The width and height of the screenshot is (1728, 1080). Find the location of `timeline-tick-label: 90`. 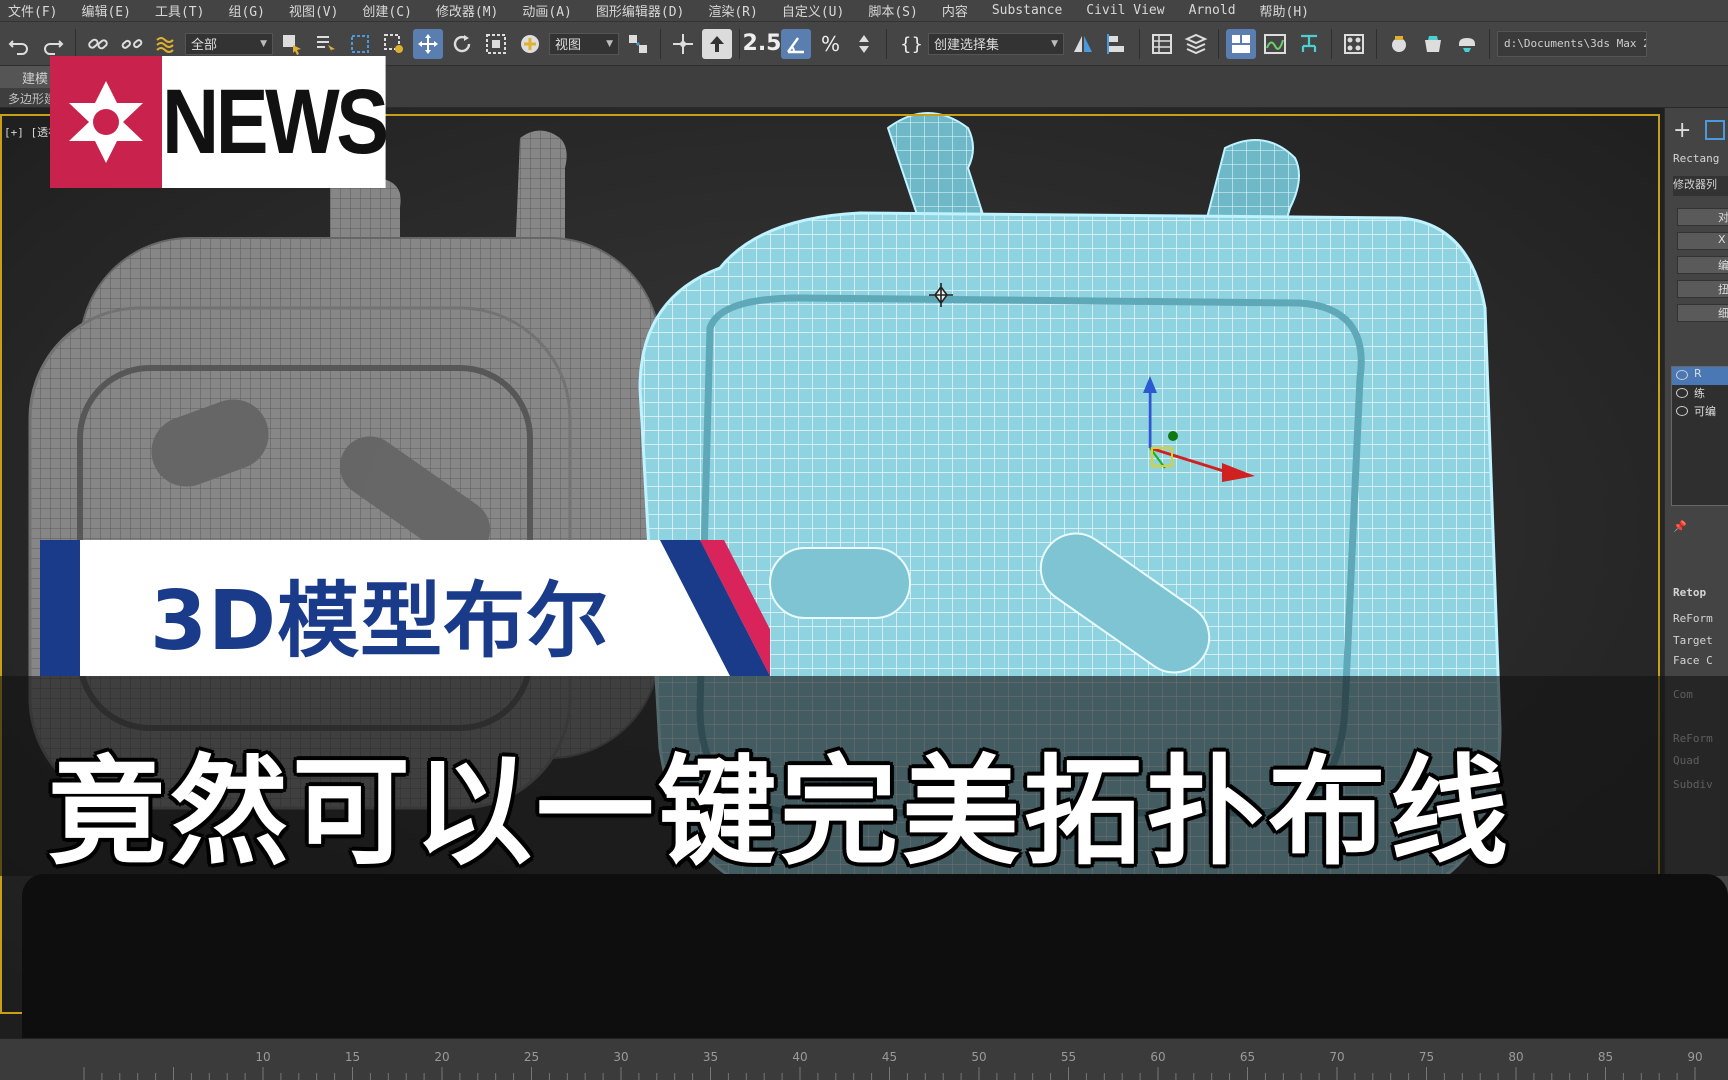

timeline-tick-label: 90 is located at coordinates (1694, 1057).